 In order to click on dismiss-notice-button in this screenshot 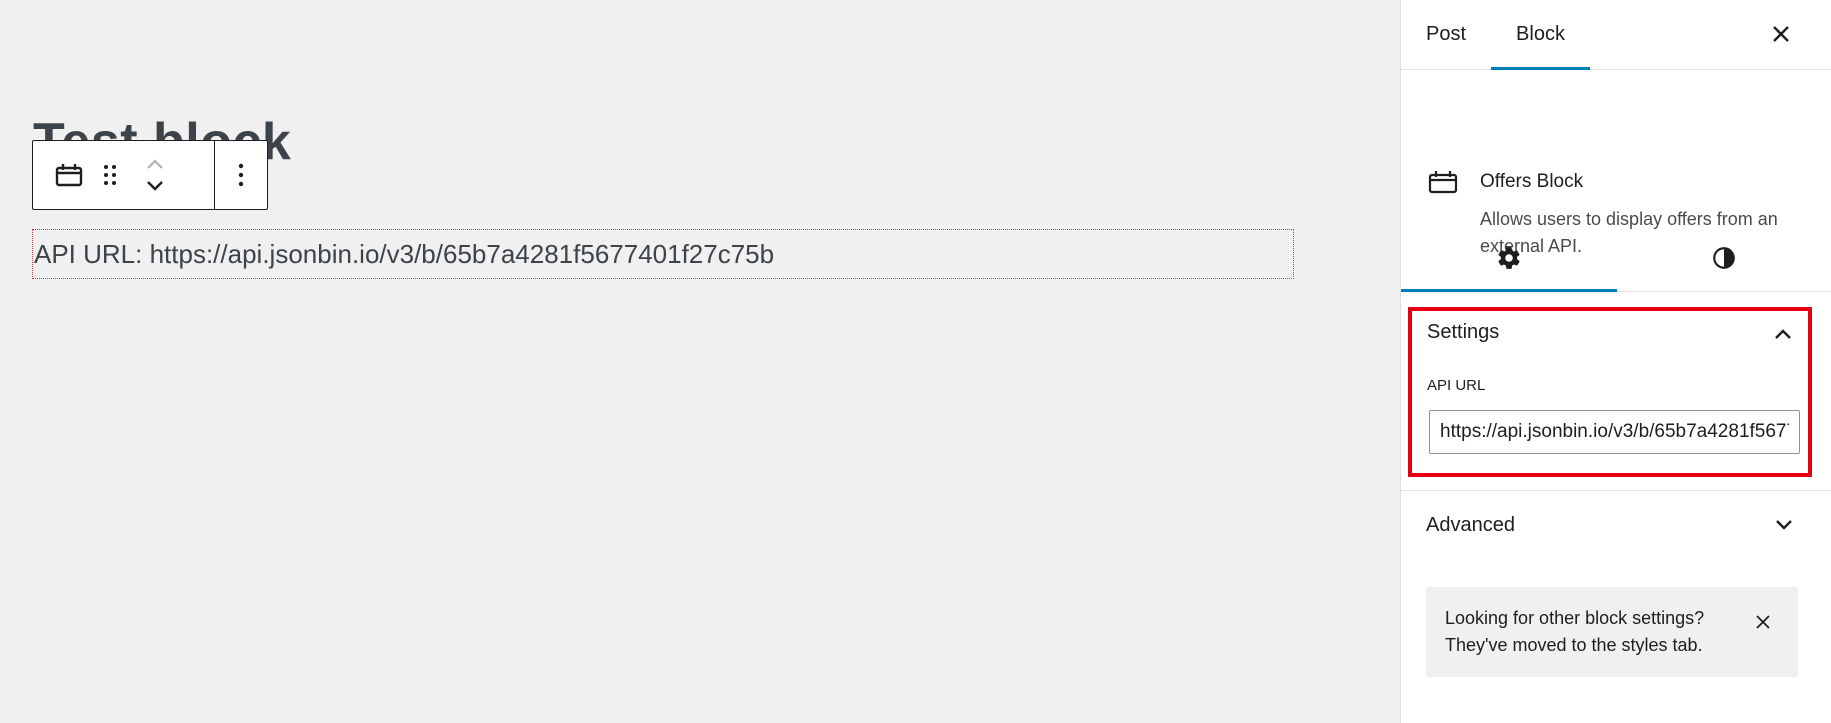, I will do `click(1763, 622)`.